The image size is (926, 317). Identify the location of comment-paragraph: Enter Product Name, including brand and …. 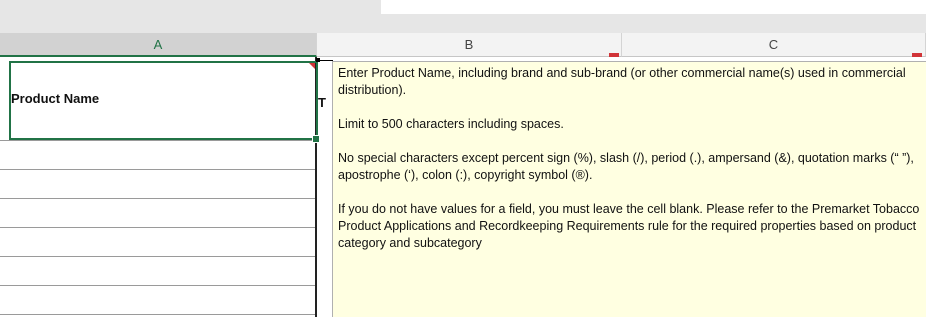
(622, 81).